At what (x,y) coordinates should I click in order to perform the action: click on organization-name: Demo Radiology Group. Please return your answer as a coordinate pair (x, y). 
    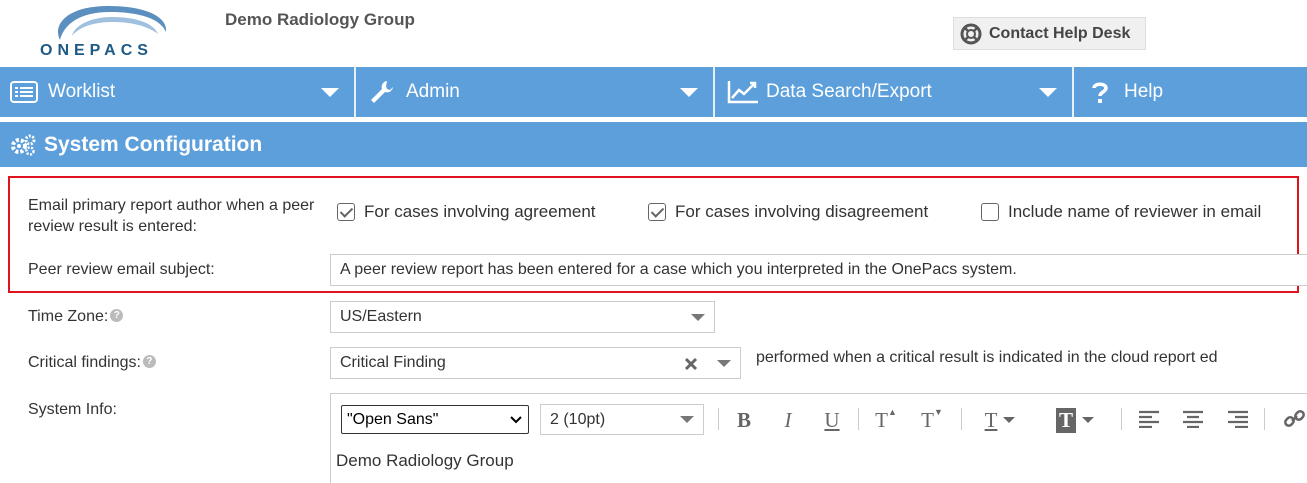
    Looking at the image, I should click on (320, 19).